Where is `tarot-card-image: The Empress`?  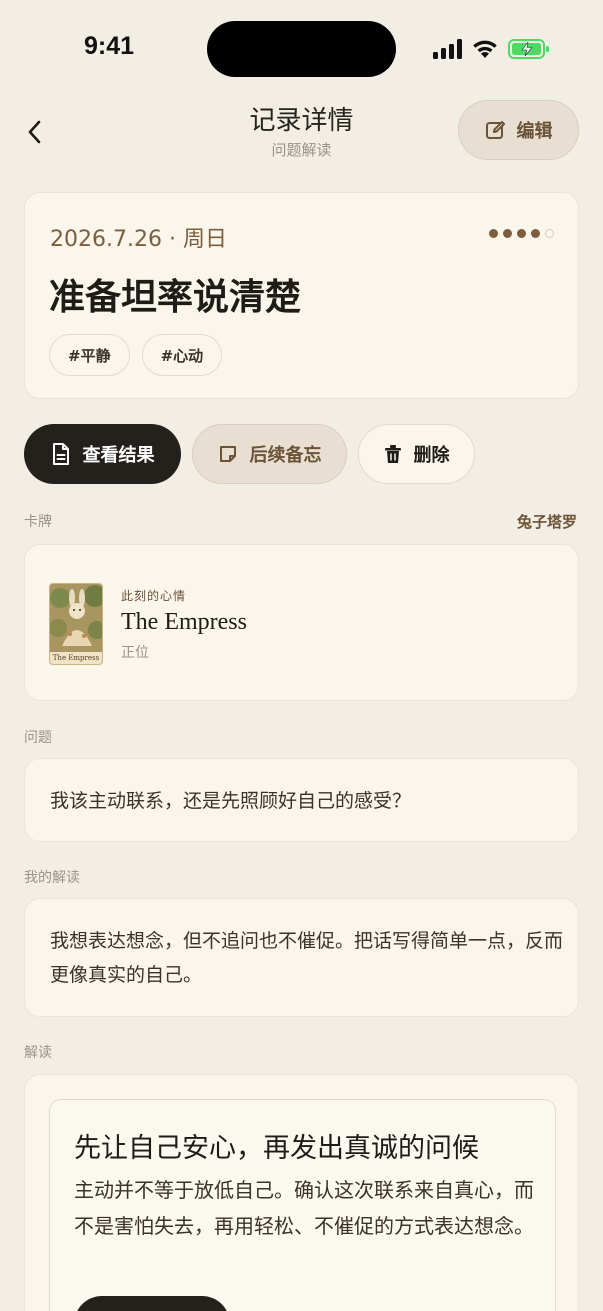
tarot-card-image: The Empress is located at coordinates (76, 624).